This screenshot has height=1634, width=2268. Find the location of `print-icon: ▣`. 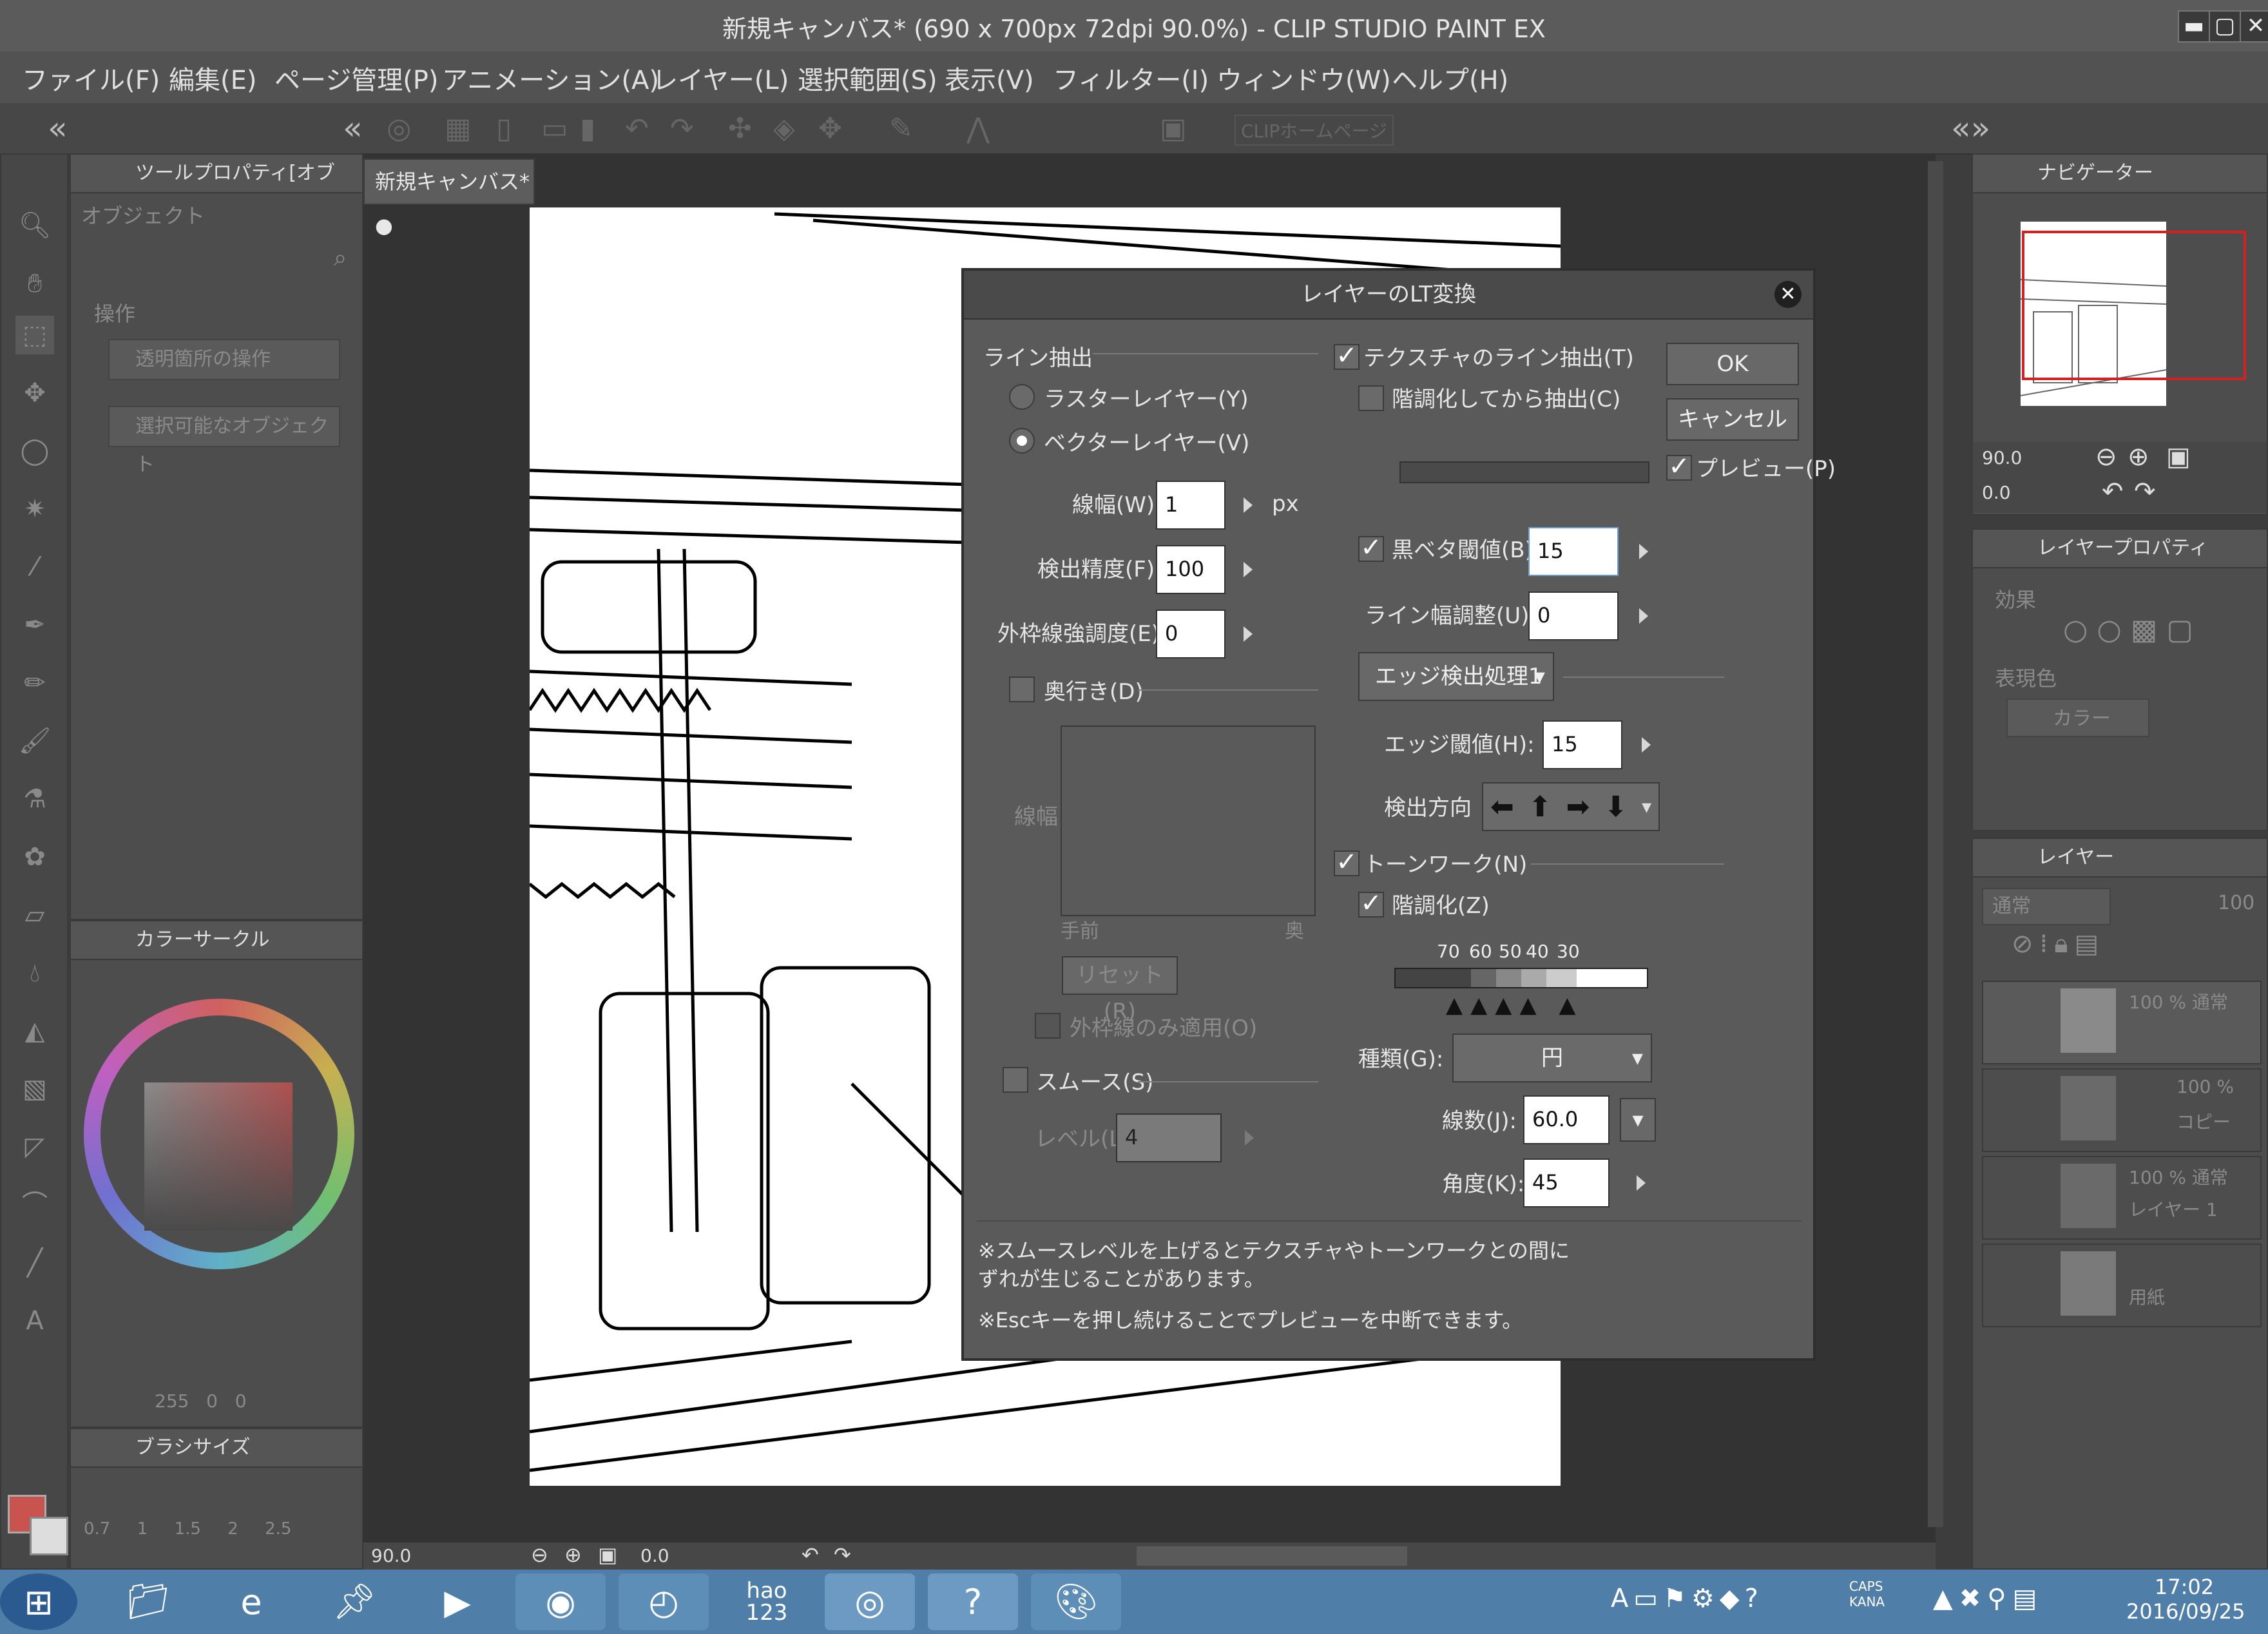

print-icon: ▣ is located at coordinates (1173, 128).